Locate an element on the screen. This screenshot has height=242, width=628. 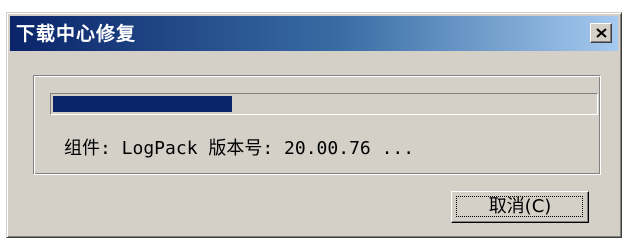
progress-fill is located at coordinates (142, 104).